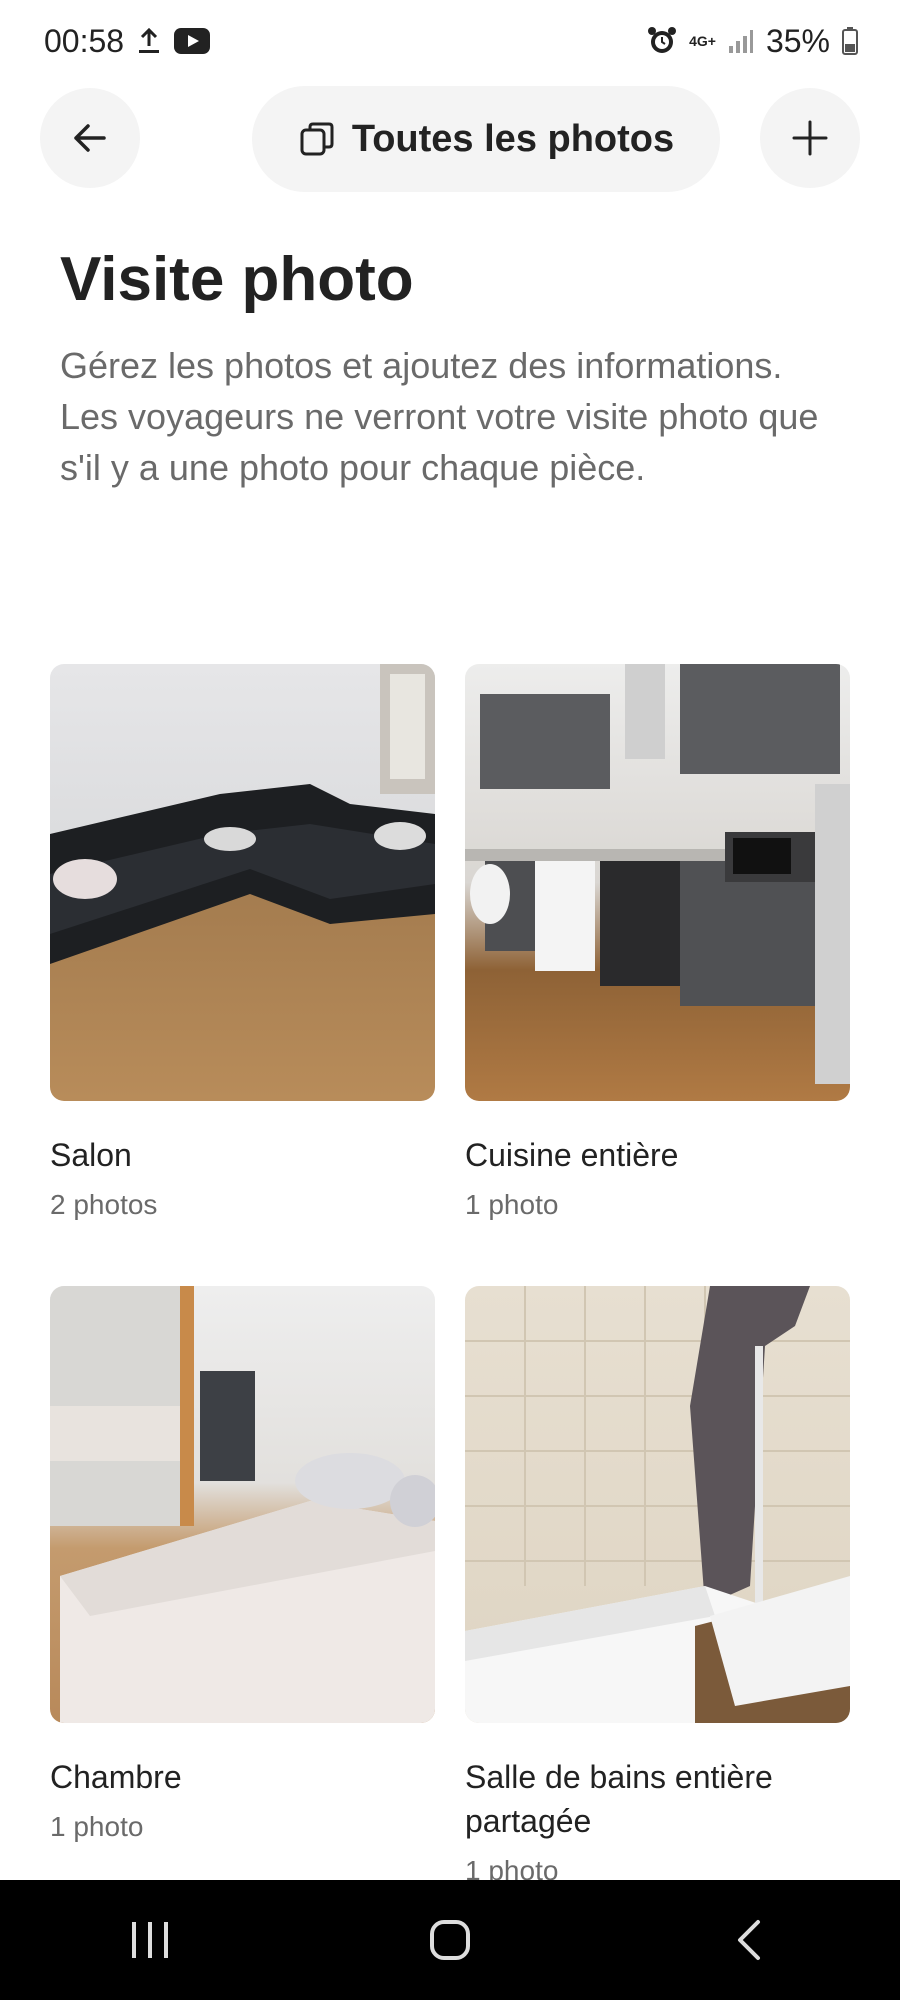  I want to click on add-button, so click(810, 138).